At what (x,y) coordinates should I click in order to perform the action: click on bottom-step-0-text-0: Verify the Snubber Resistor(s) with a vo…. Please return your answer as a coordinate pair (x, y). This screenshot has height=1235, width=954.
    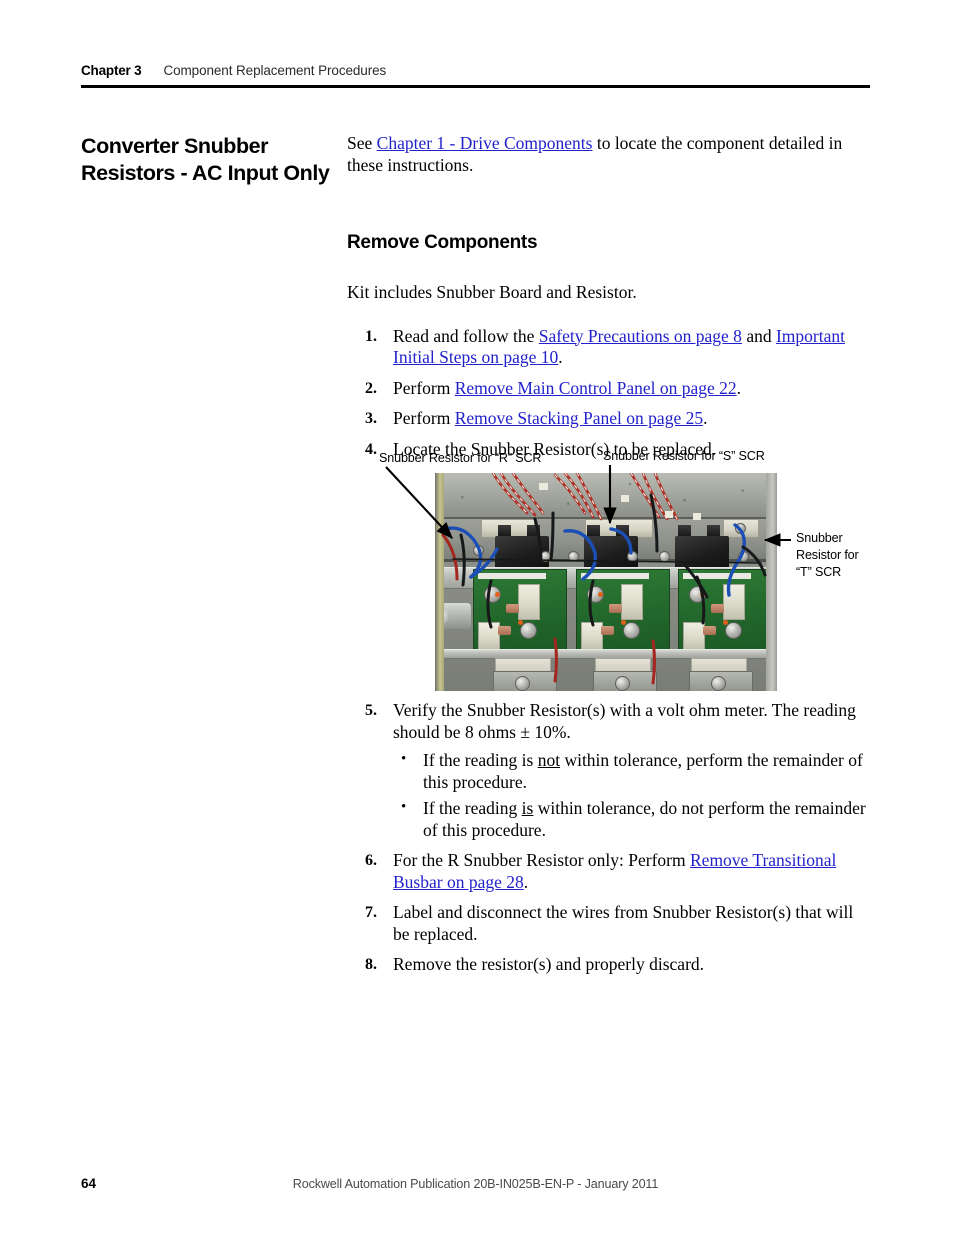
    Looking at the image, I should click on (624, 721).